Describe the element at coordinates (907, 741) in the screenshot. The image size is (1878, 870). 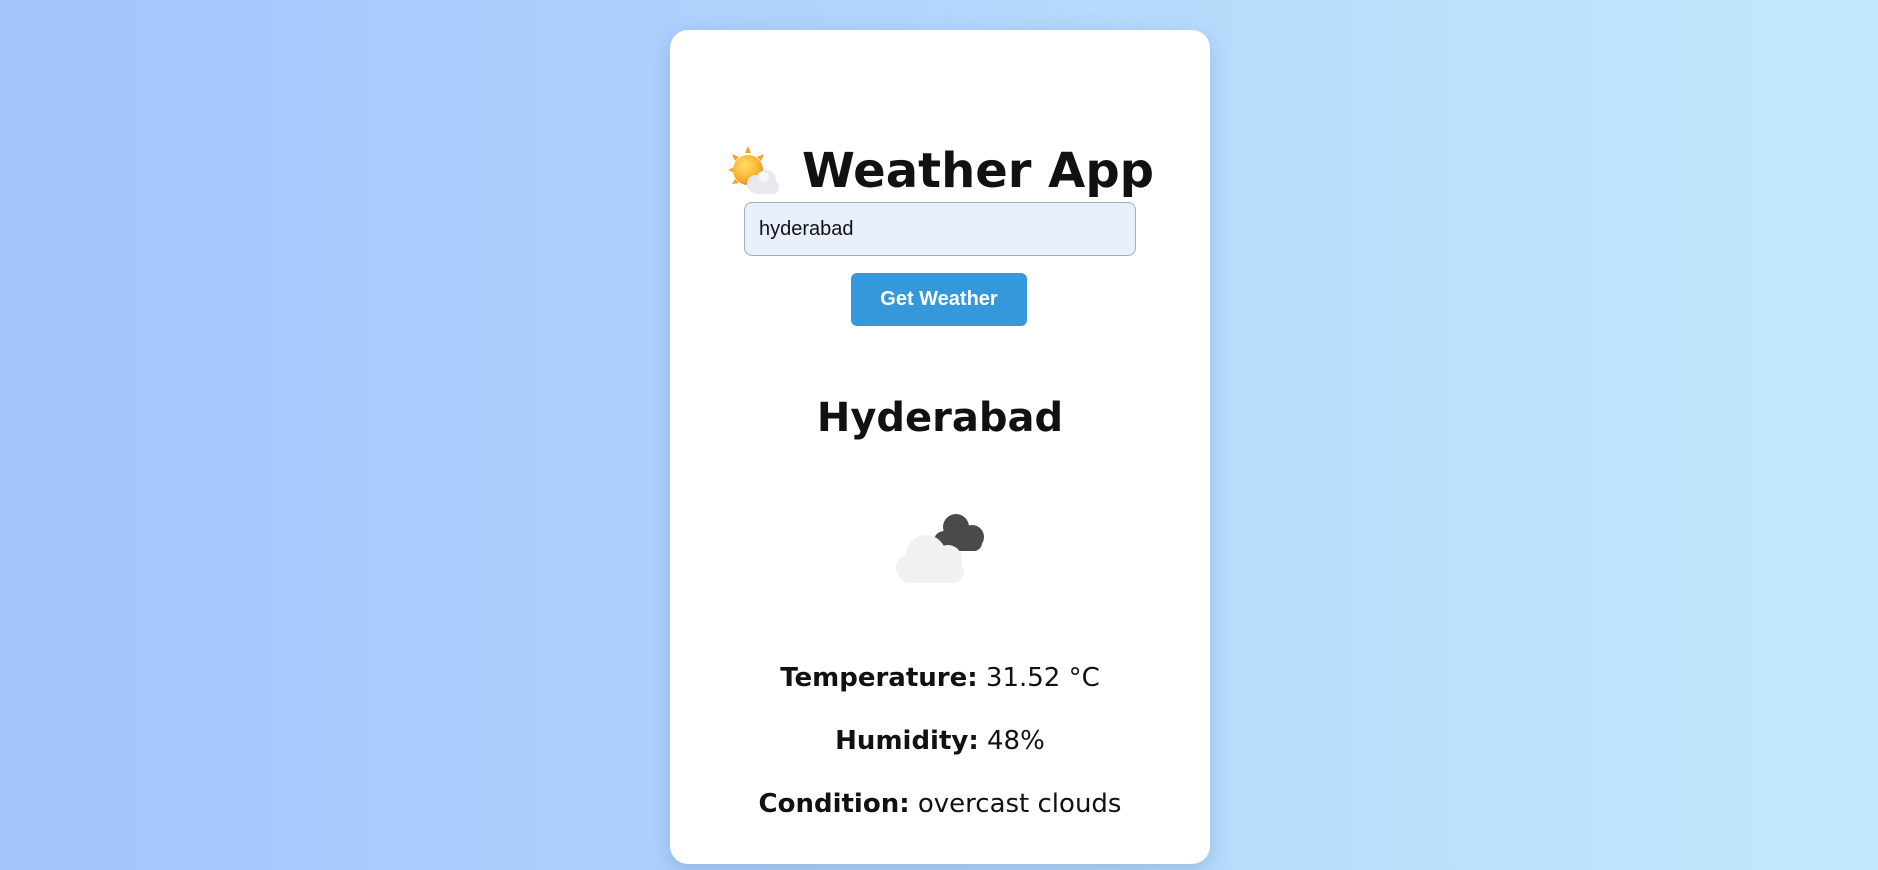
I see `humidity-label: Humidity:` at that location.